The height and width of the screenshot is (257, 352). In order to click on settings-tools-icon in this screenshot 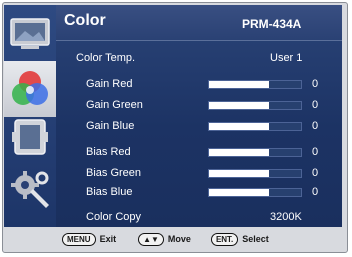, I will do `click(30, 189)`.